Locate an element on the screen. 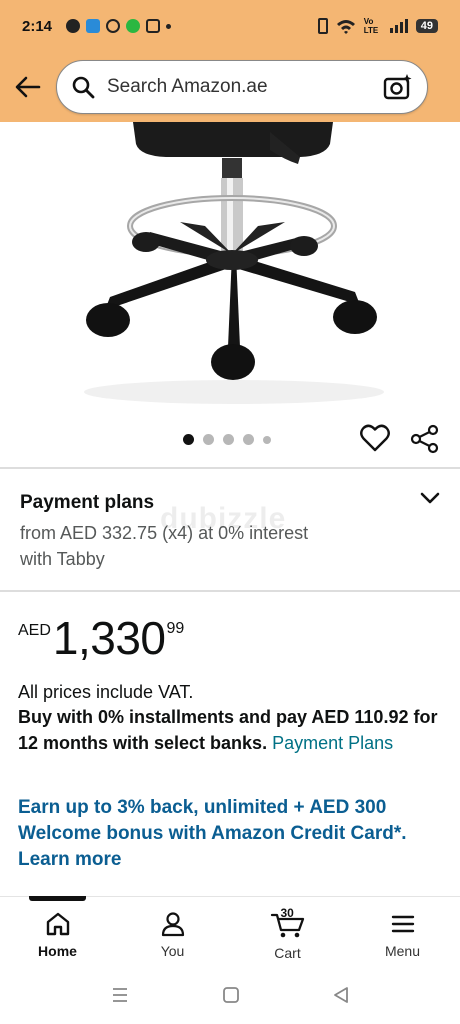 The height and width of the screenshot is (1024, 460). back-button is located at coordinates (28, 87).